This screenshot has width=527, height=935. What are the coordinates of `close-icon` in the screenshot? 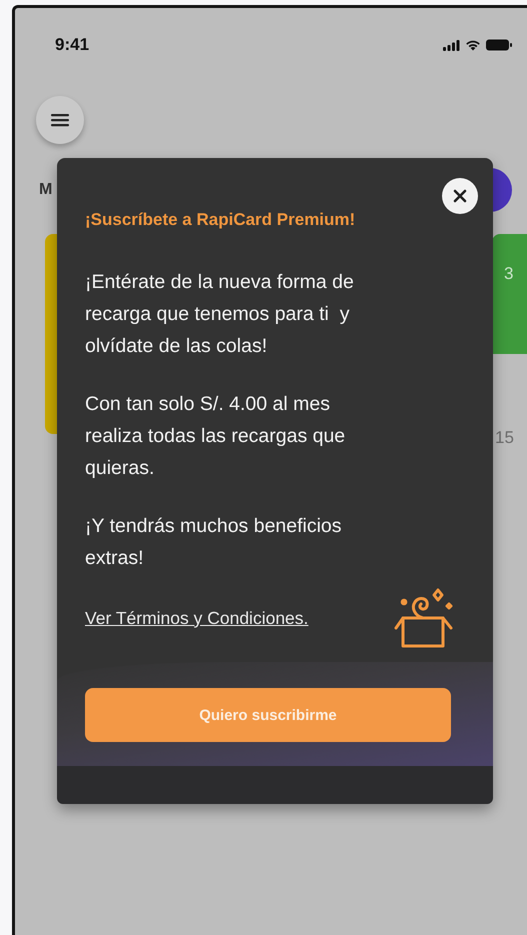 It's located at (460, 196).